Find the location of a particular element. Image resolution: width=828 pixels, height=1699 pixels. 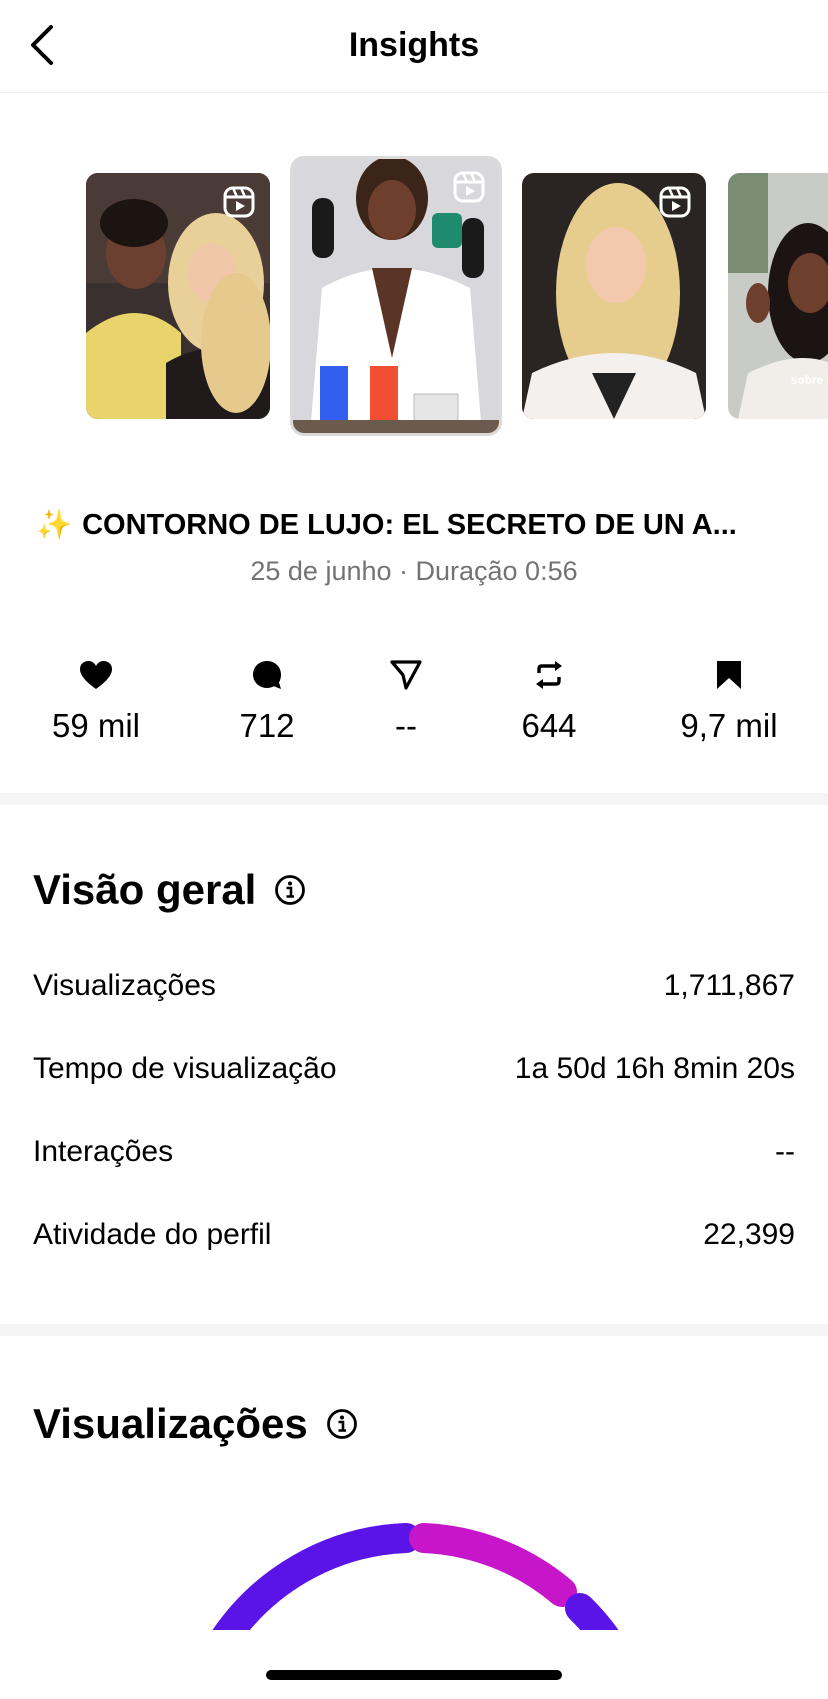

stat-value: 59 mil is located at coordinates (96, 725).